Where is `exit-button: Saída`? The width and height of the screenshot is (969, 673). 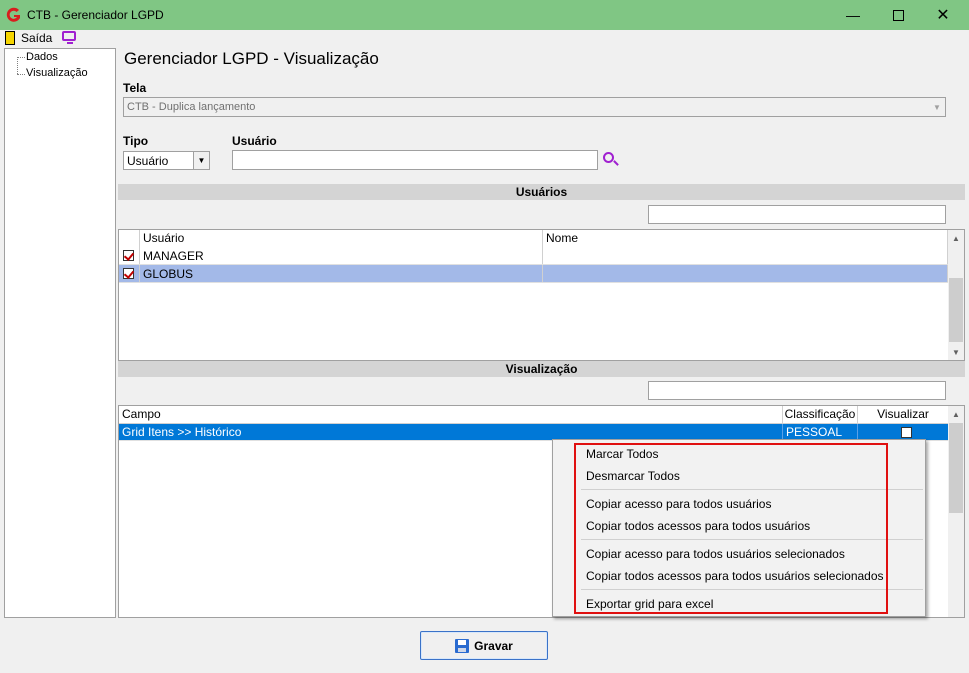 exit-button: Saída is located at coordinates (36, 38).